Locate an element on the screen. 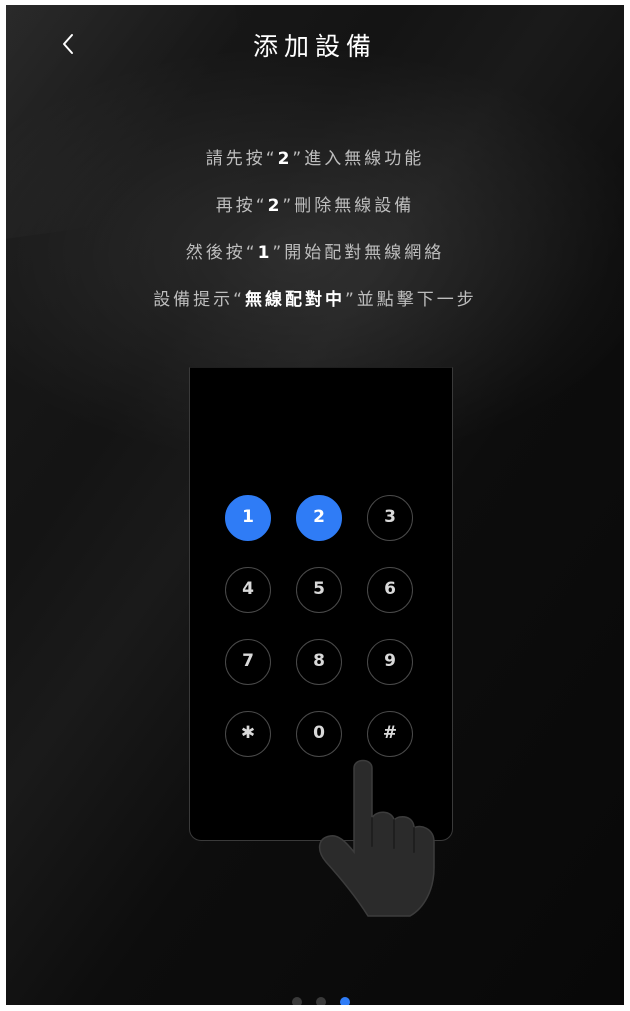 The width and height of the screenshot is (630, 1011). page-indicator is located at coordinates (319, 1001).